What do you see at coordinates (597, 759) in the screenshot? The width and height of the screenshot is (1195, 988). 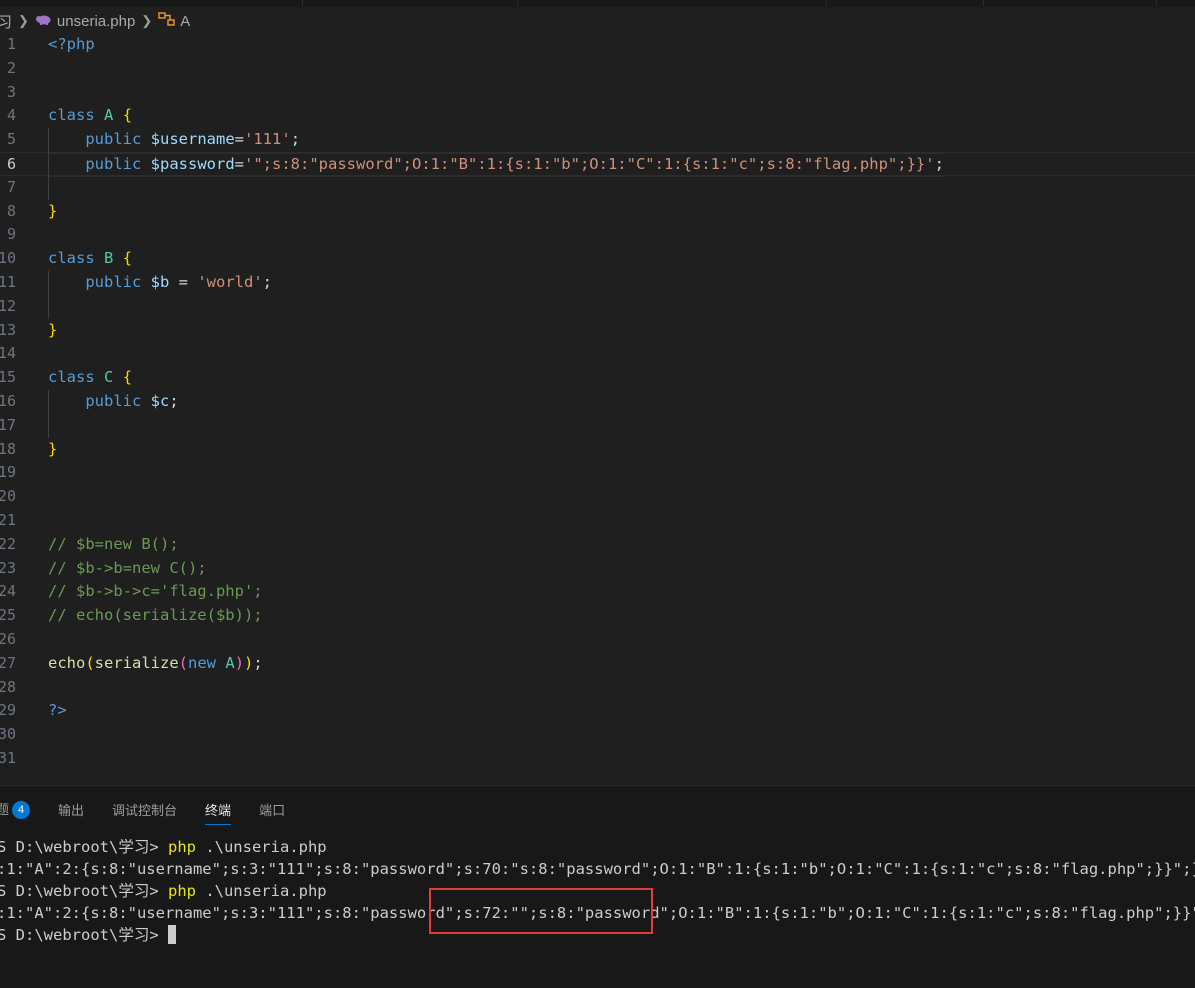 I see `code-line: 31` at bounding box center [597, 759].